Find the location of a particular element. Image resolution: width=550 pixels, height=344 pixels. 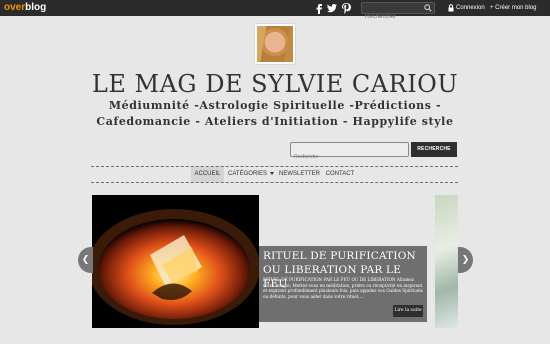

nav-item-contact: CONTACT is located at coordinates (340, 174).